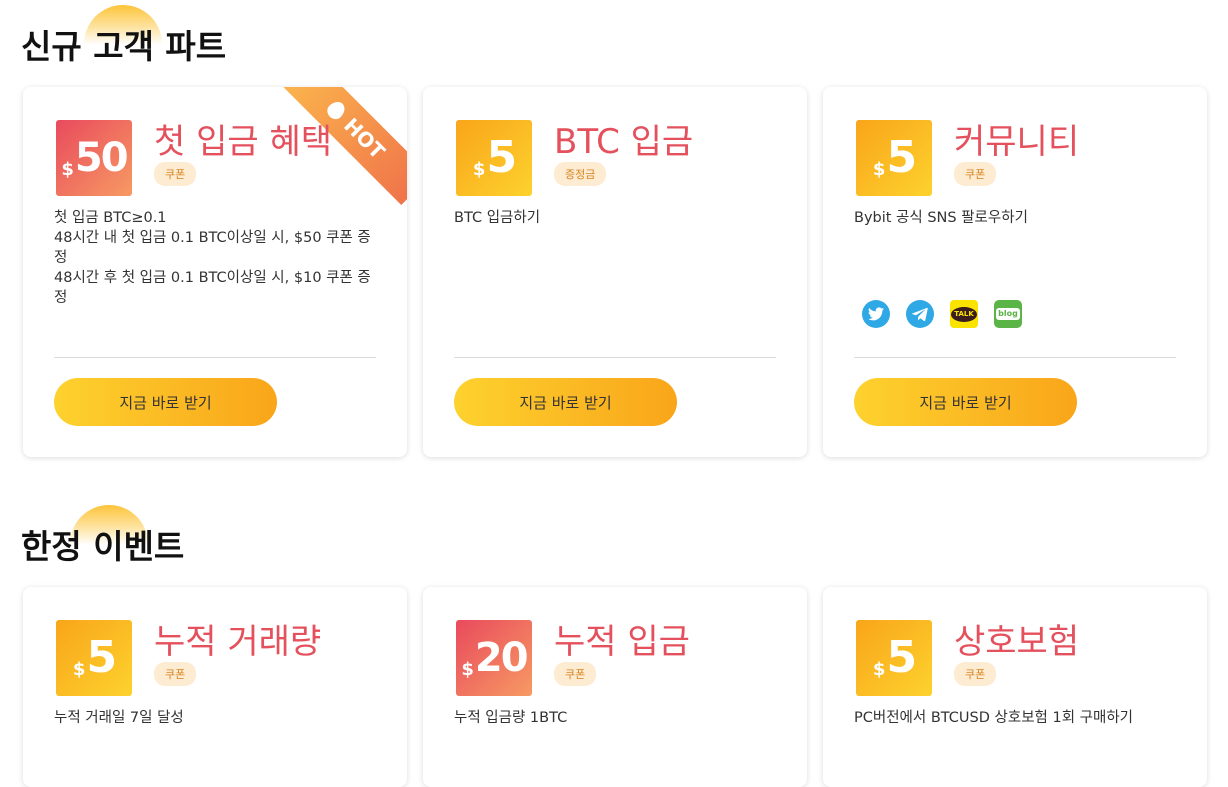  Describe the element at coordinates (942, 314) in the screenshot. I see `social-links: TALK blog` at that location.